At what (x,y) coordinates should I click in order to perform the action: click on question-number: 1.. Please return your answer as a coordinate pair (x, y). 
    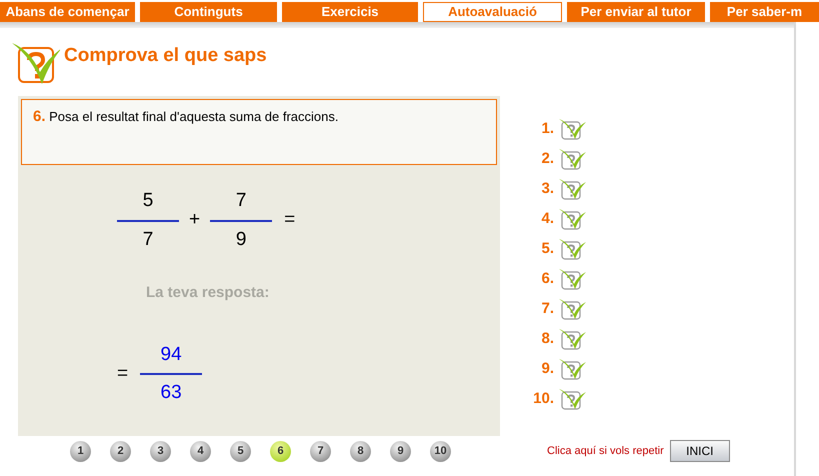
    Looking at the image, I should click on (542, 129).